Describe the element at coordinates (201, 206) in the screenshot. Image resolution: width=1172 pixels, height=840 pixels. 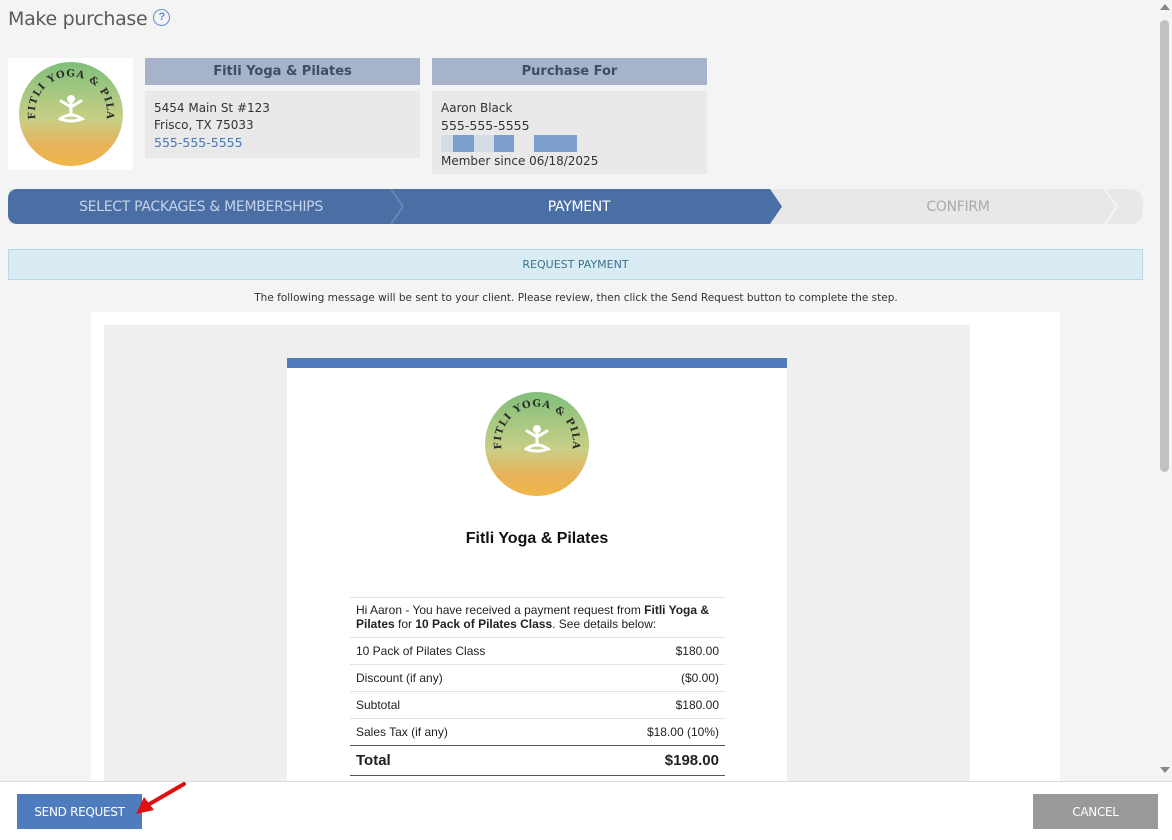
I see `step-select-packages: SELECT PACKAGES & MEMBERSHIPS` at that location.